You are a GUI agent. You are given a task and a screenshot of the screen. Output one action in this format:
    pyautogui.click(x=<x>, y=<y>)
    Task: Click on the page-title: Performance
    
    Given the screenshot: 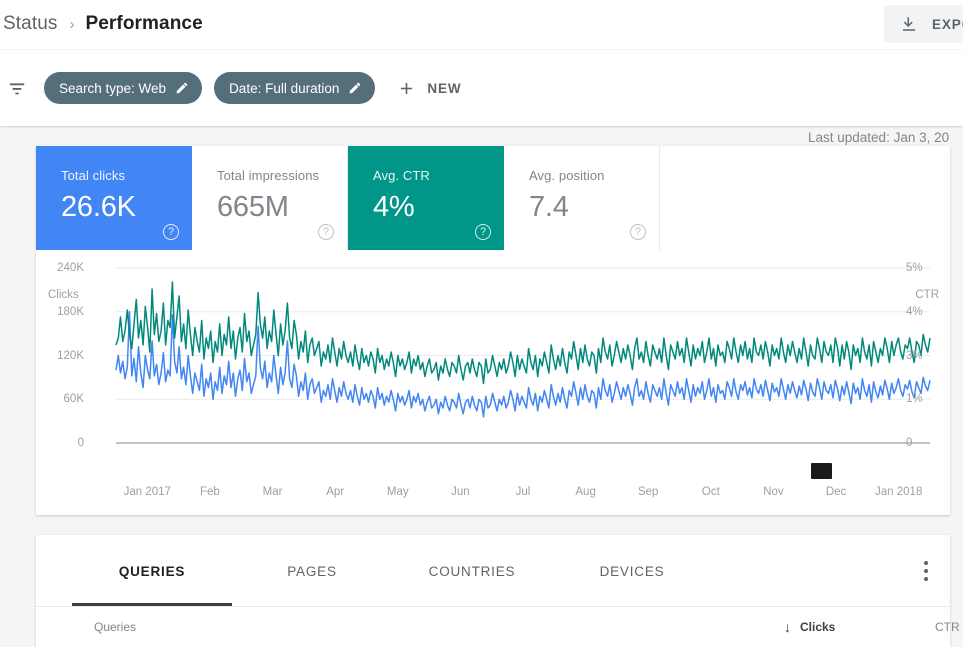 What is the action you would take?
    pyautogui.click(x=144, y=23)
    